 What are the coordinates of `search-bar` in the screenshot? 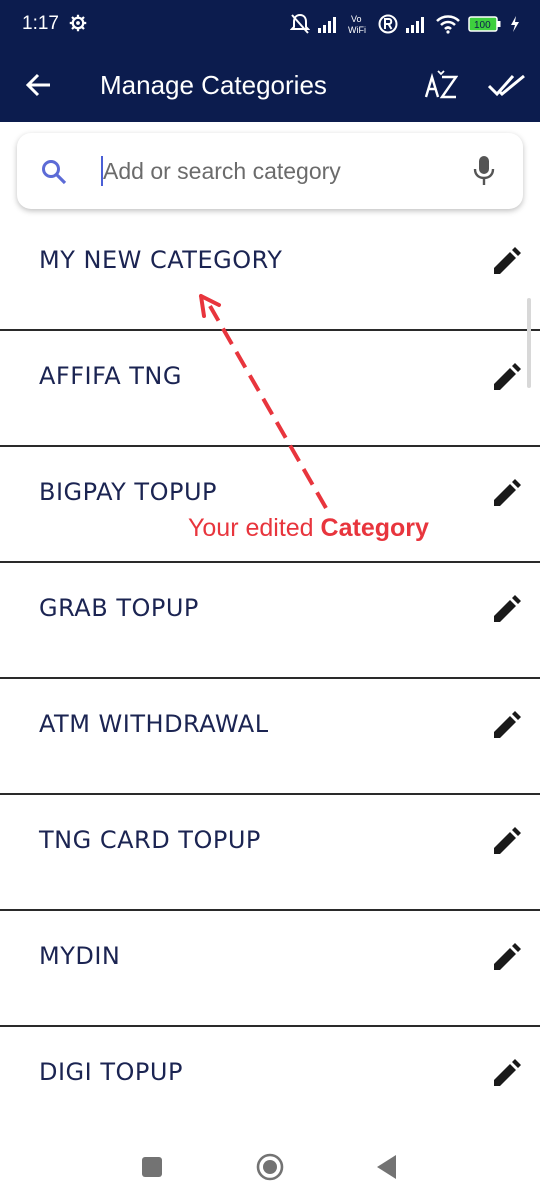 It's located at (270, 171).